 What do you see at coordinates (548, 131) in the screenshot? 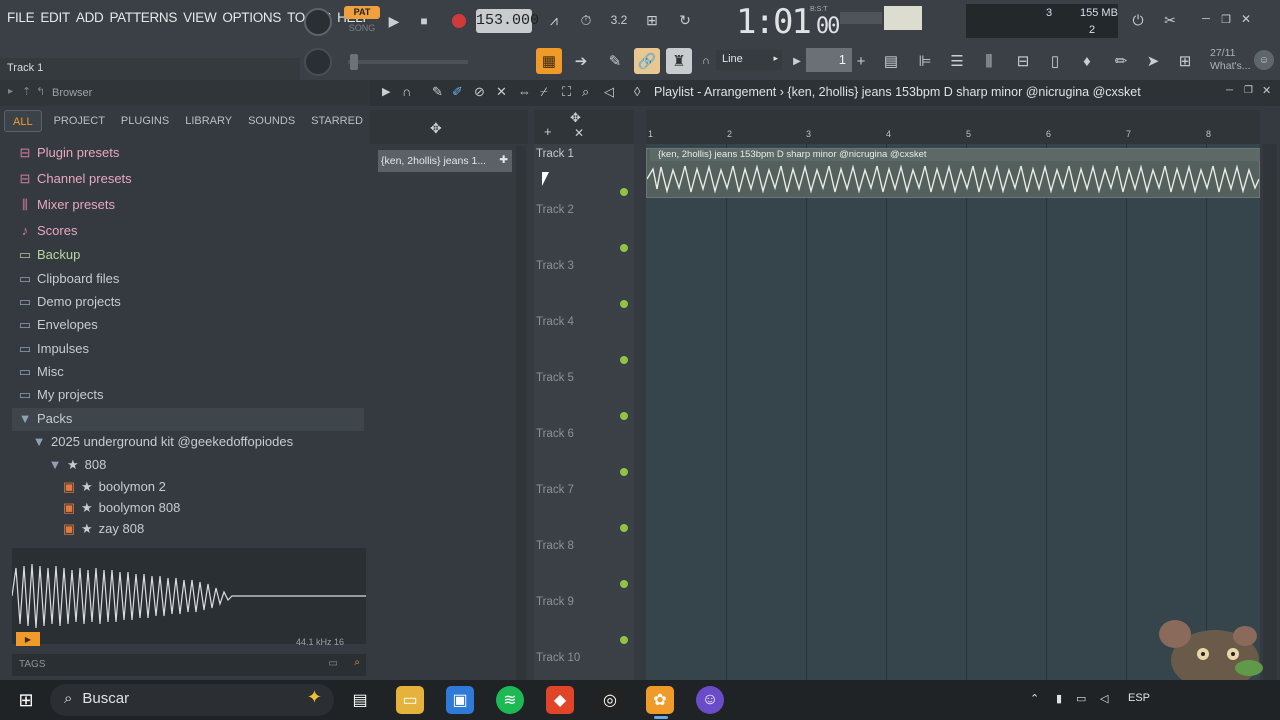
I see `add-track-icon: +` at bounding box center [548, 131].